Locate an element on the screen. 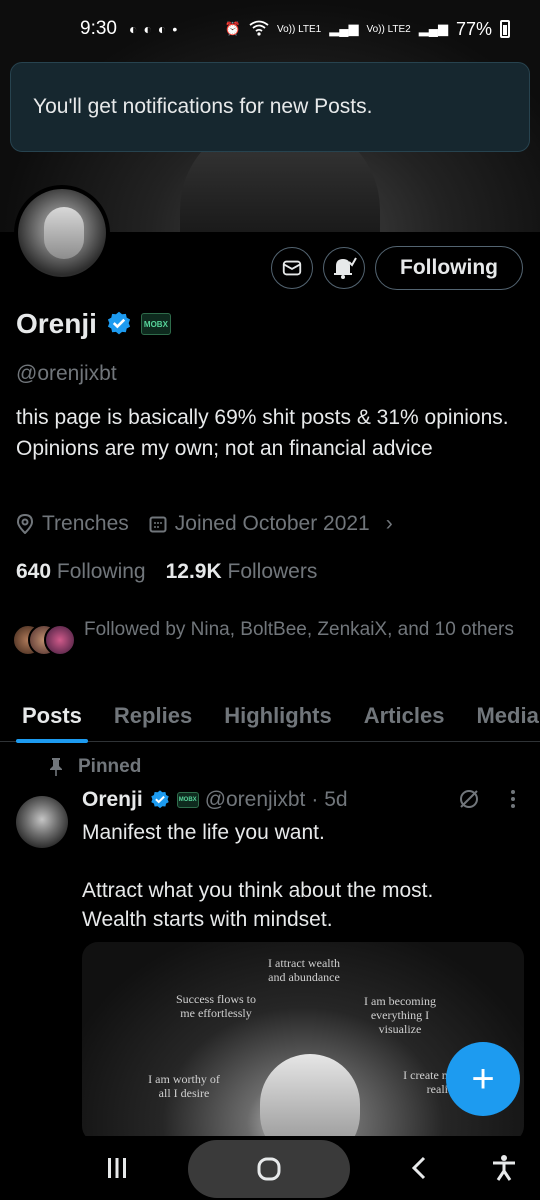 Image resolution: width=540 pixels, height=1200 pixels. post-text-line: Manifest the life you want. is located at coordinates (203, 832).